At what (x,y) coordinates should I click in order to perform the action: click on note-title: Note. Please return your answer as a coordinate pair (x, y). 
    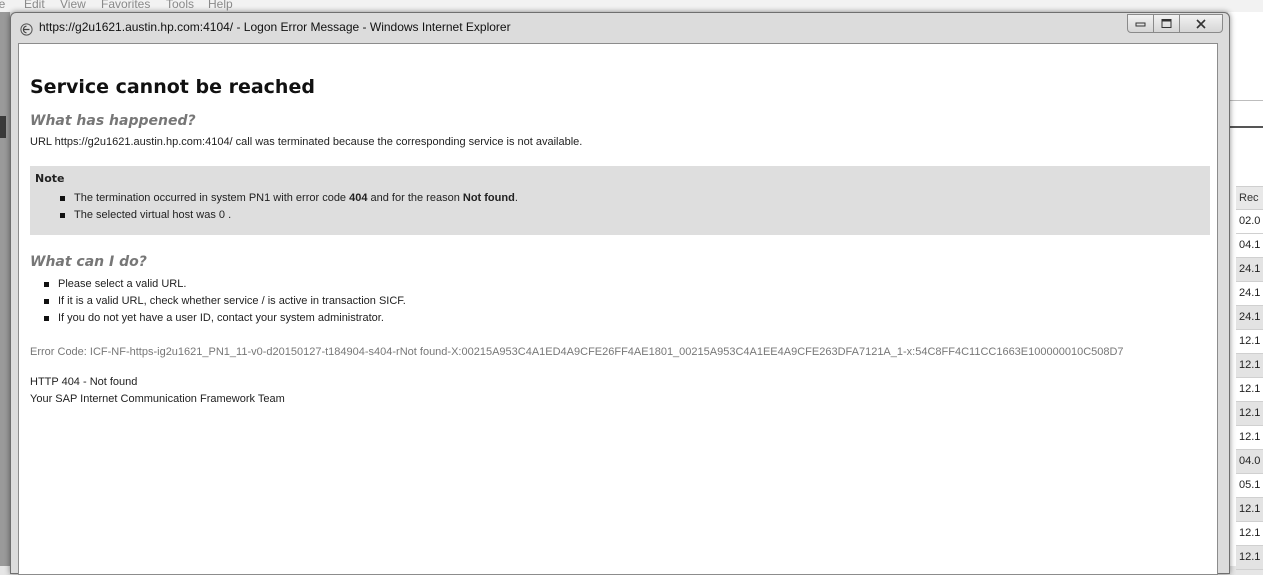
    Looking at the image, I should click on (50, 178).